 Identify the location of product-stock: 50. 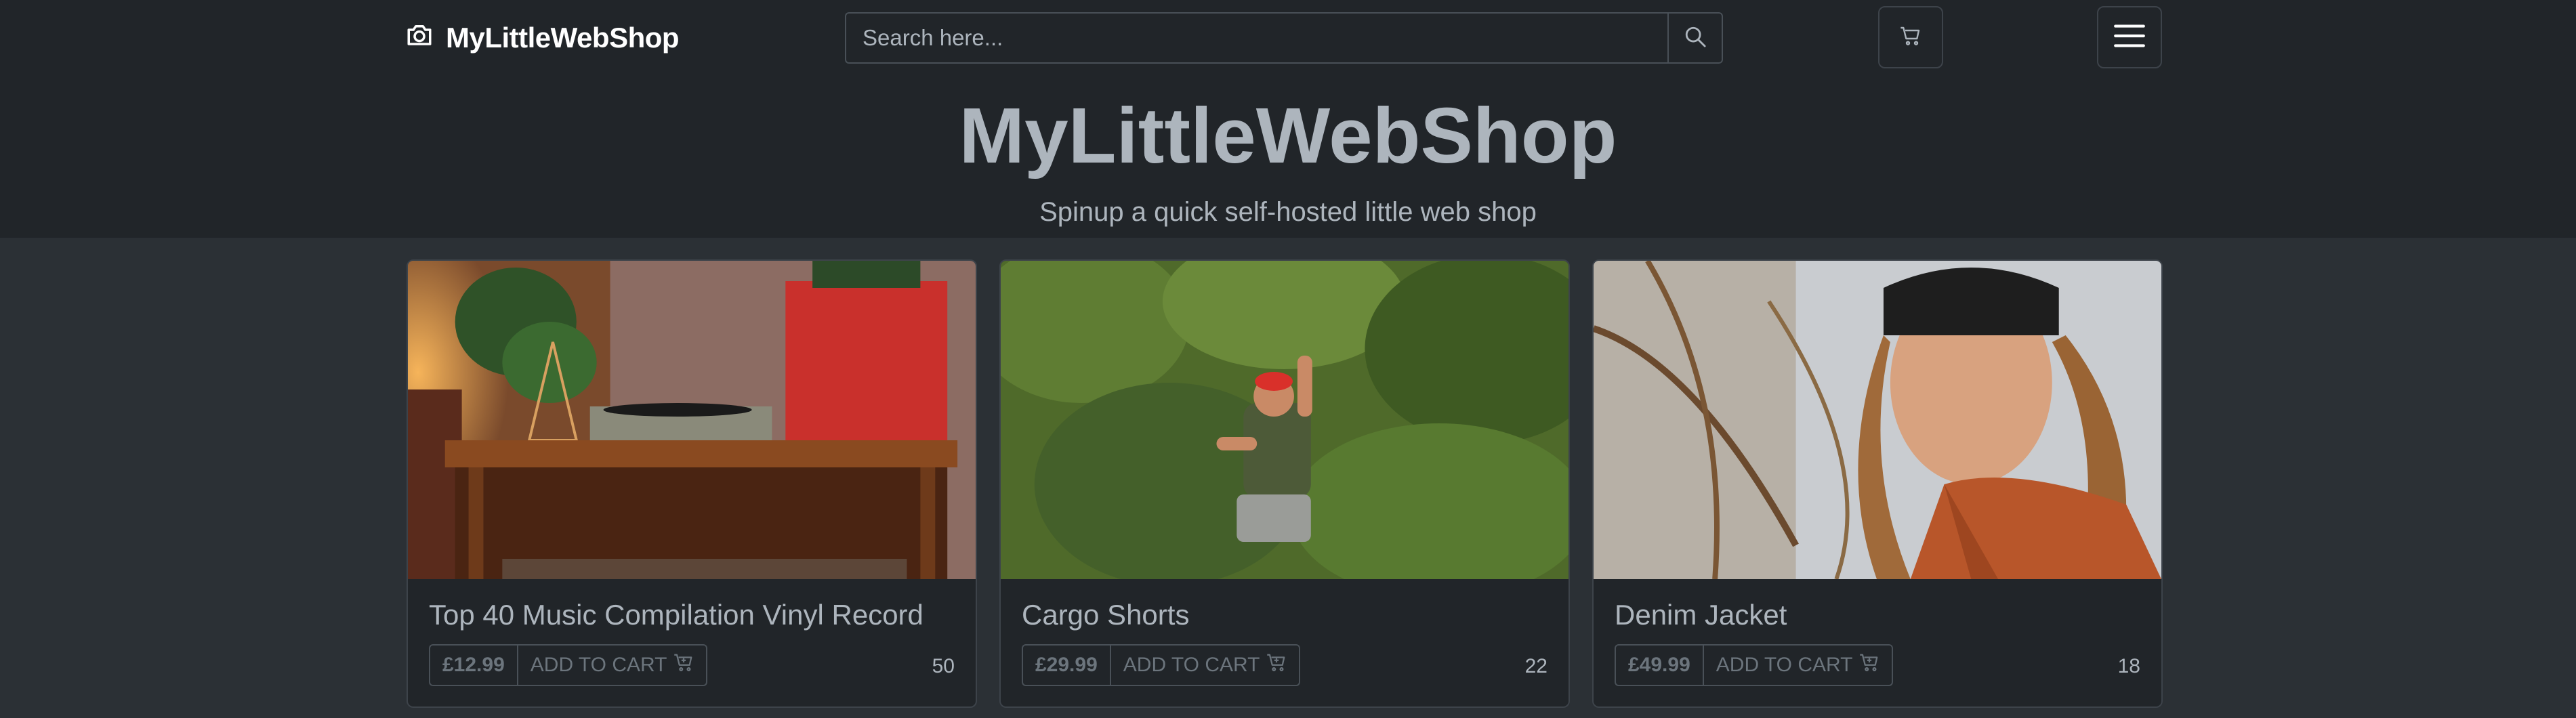
(943, 666).